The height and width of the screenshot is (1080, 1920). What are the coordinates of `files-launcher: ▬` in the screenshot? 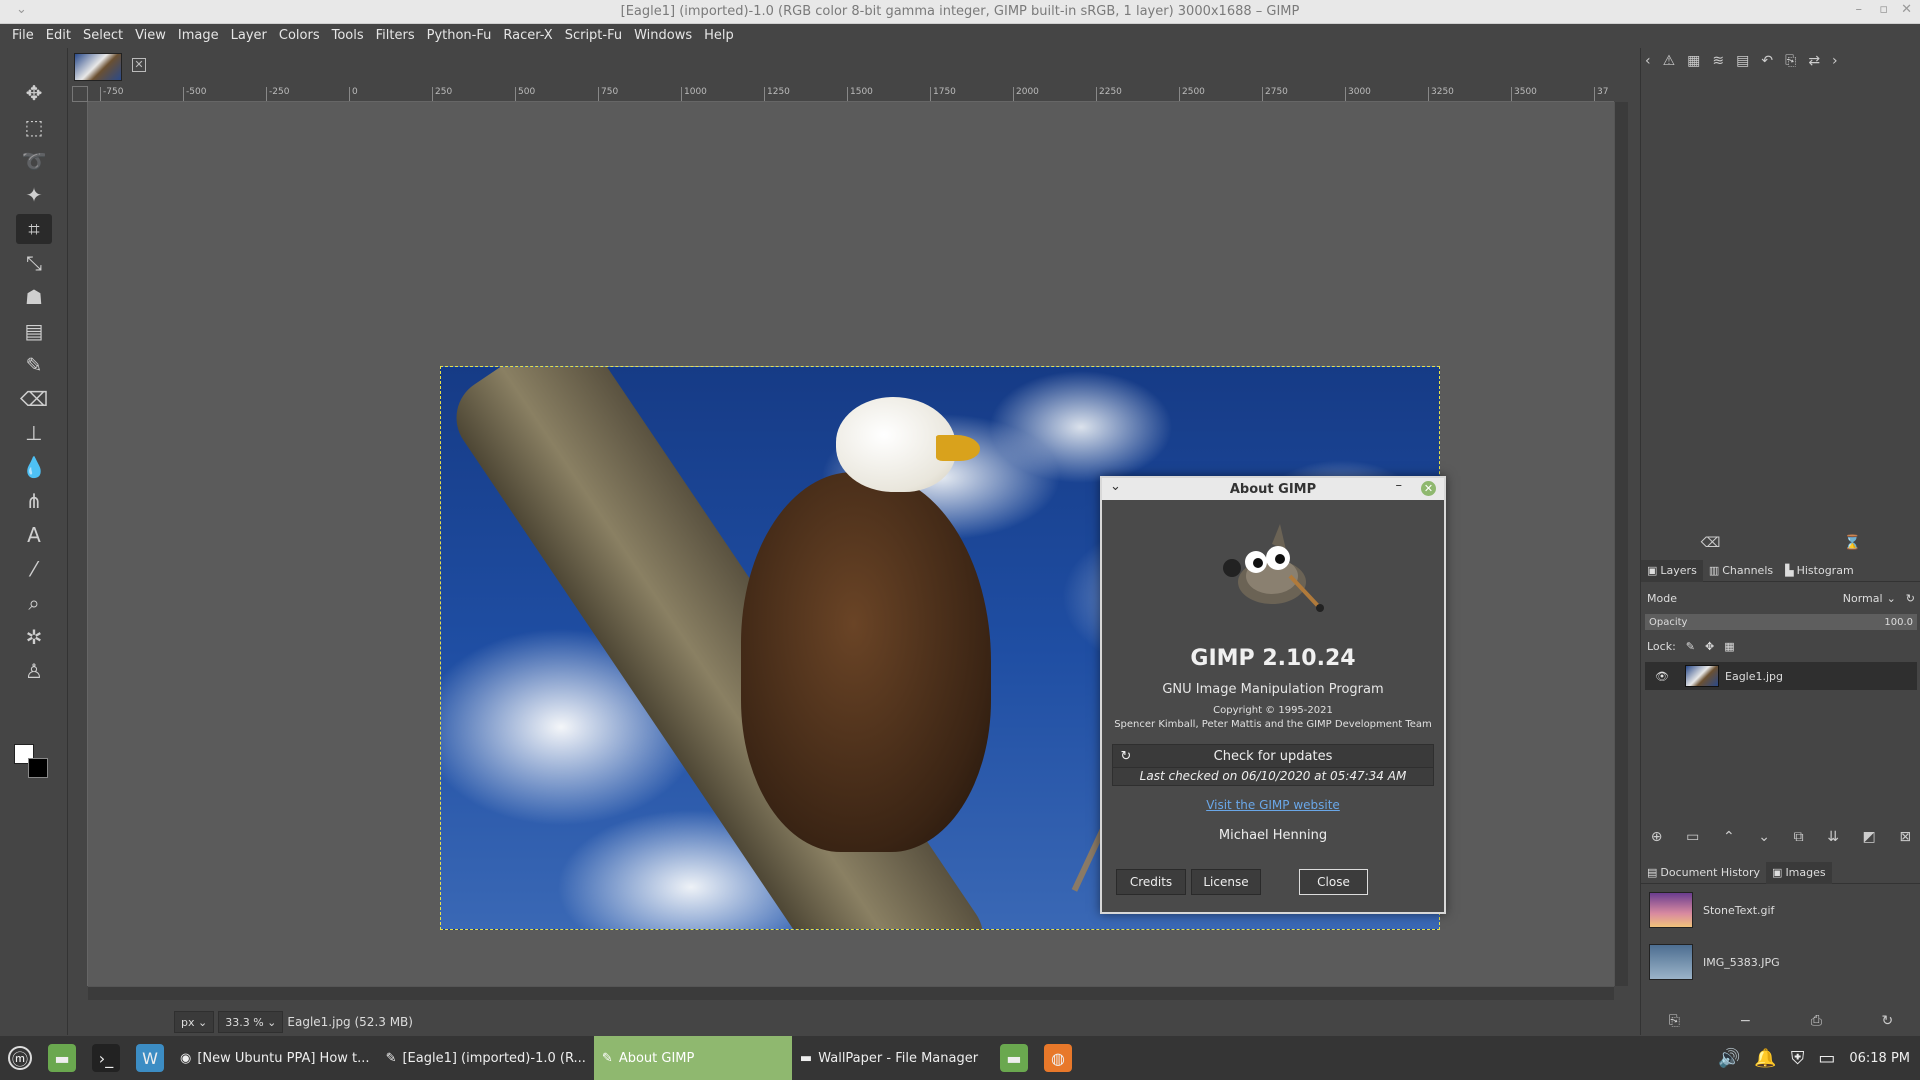 It's located at (1014, 1058).